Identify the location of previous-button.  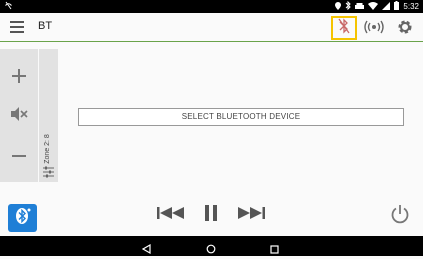
(171, 215).